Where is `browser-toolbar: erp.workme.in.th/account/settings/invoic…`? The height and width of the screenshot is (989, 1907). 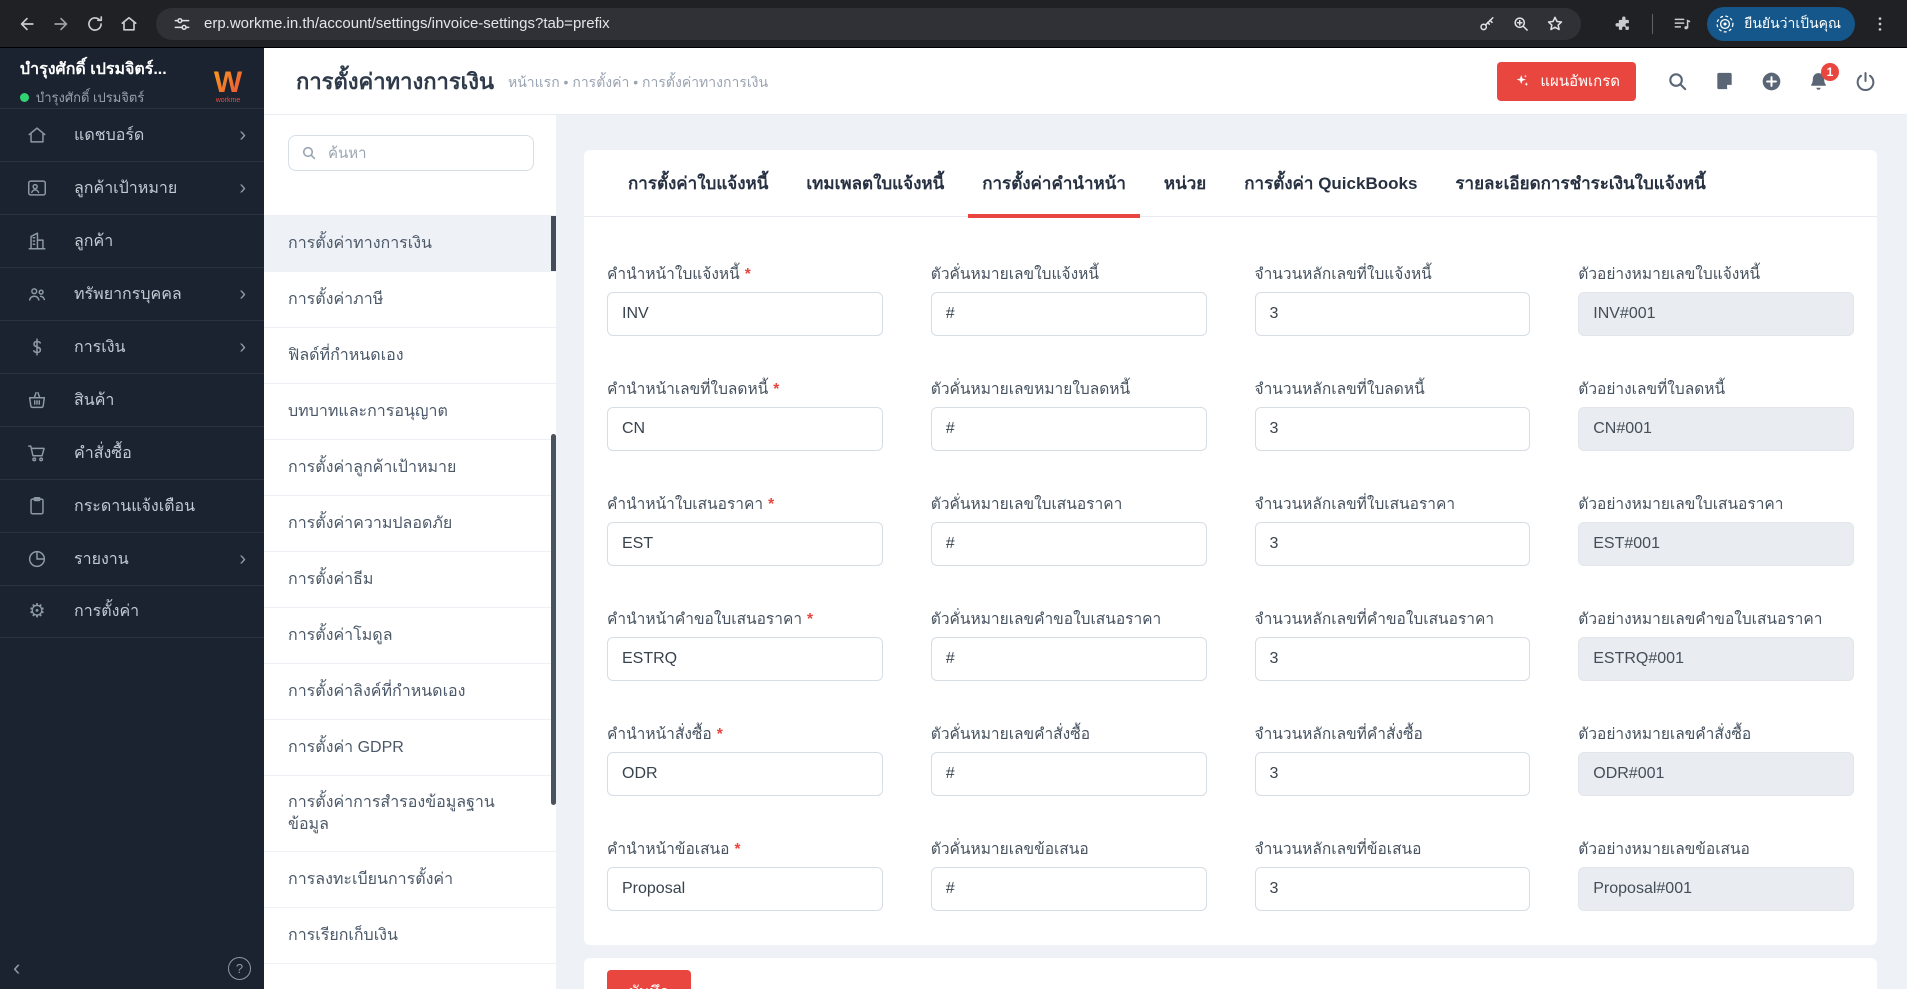
browser-toolbar: erp.workme.in.th/account/settings/invoic… is located at coordinates (953, 24).